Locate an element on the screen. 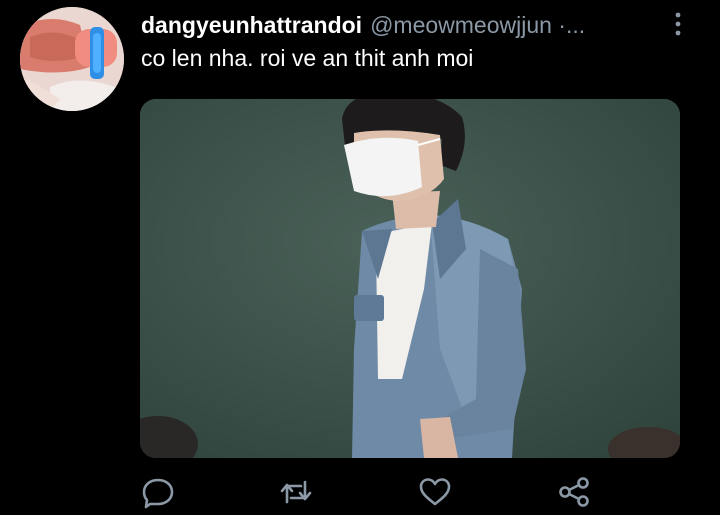  retweet-icon is located at coordinates (296, 492).